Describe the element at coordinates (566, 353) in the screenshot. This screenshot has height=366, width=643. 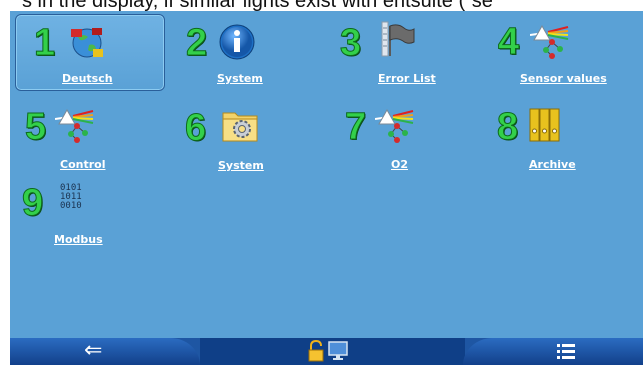
I see `menu-list-icon` at that location.